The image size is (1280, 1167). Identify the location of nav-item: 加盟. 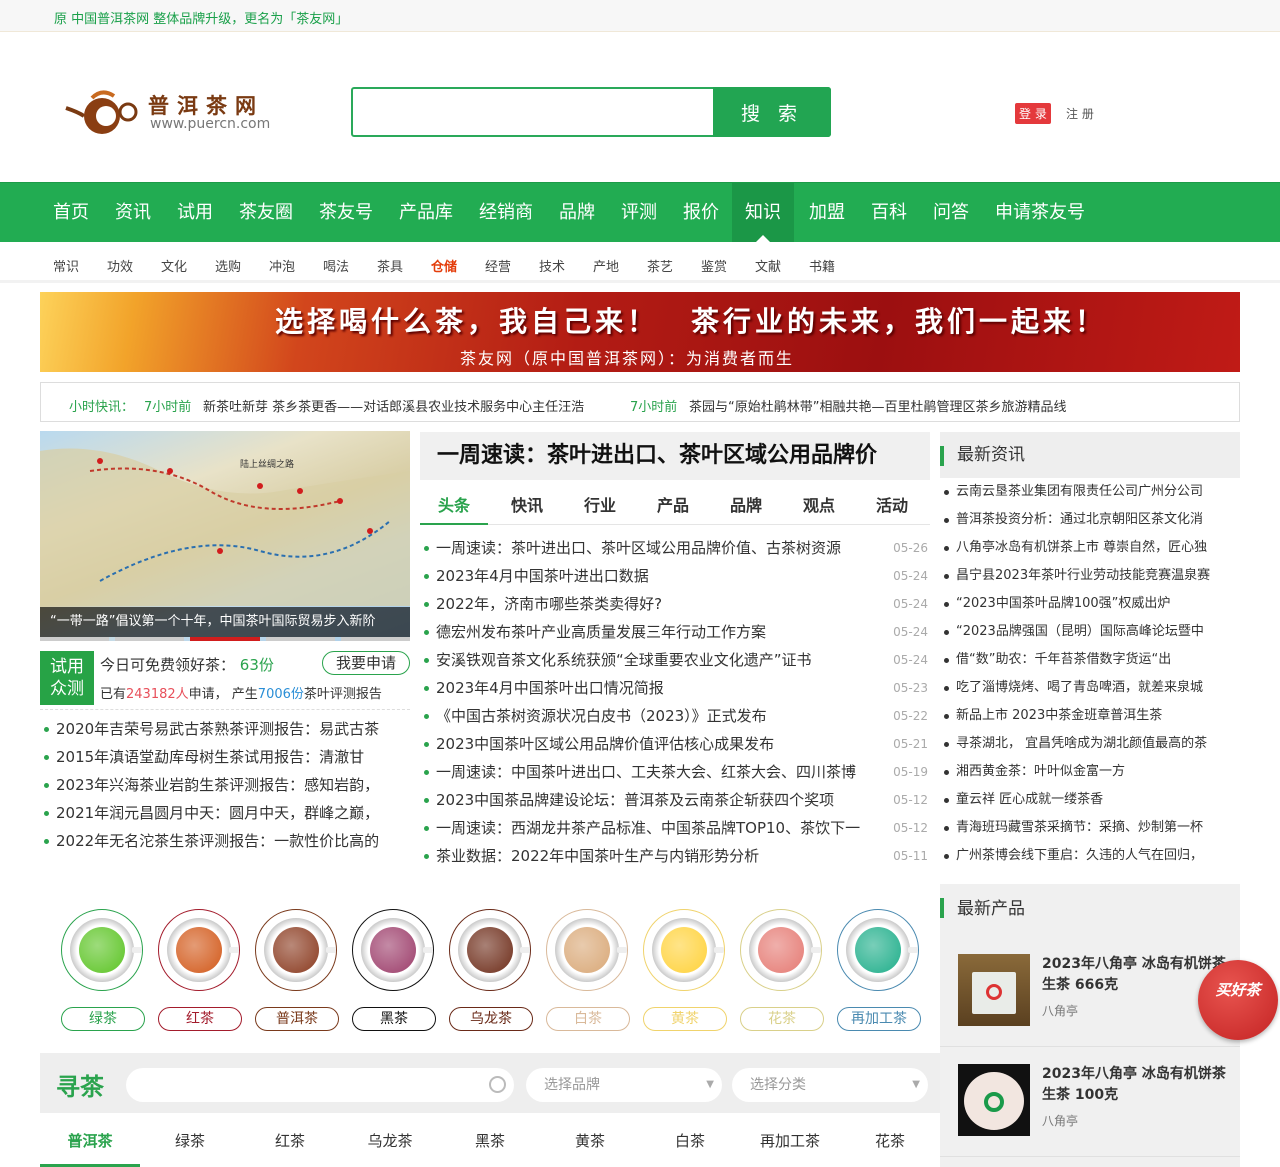
(827, 212).